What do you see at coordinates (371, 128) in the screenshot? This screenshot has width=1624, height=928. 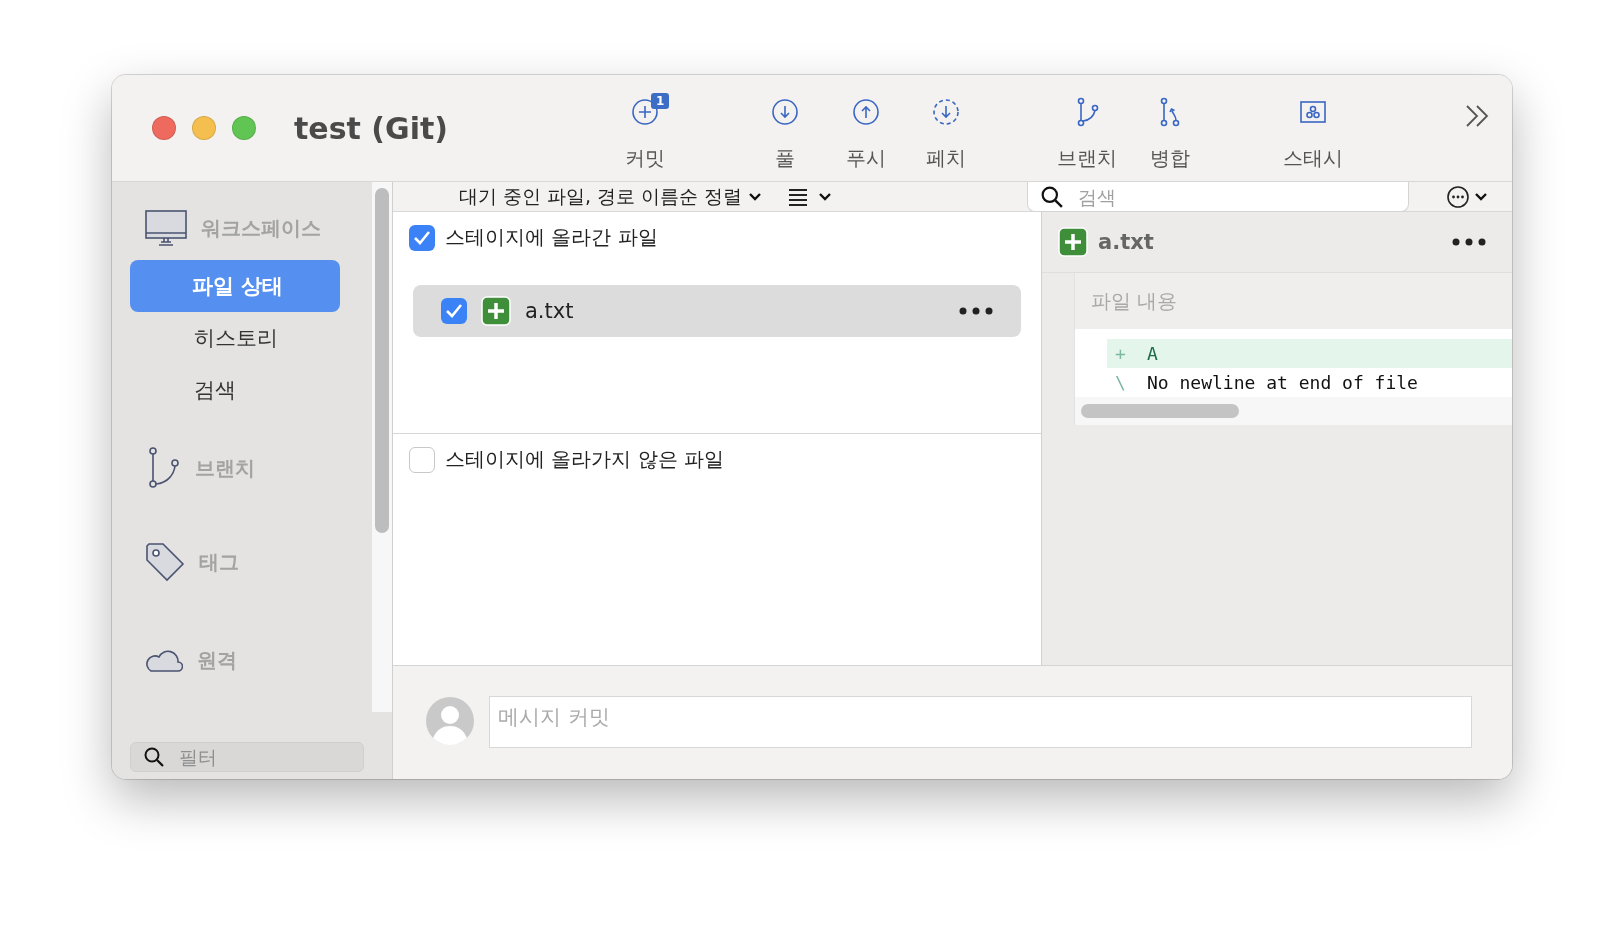 I see `window-title: test (Git)` at bounding box center [371, 128].